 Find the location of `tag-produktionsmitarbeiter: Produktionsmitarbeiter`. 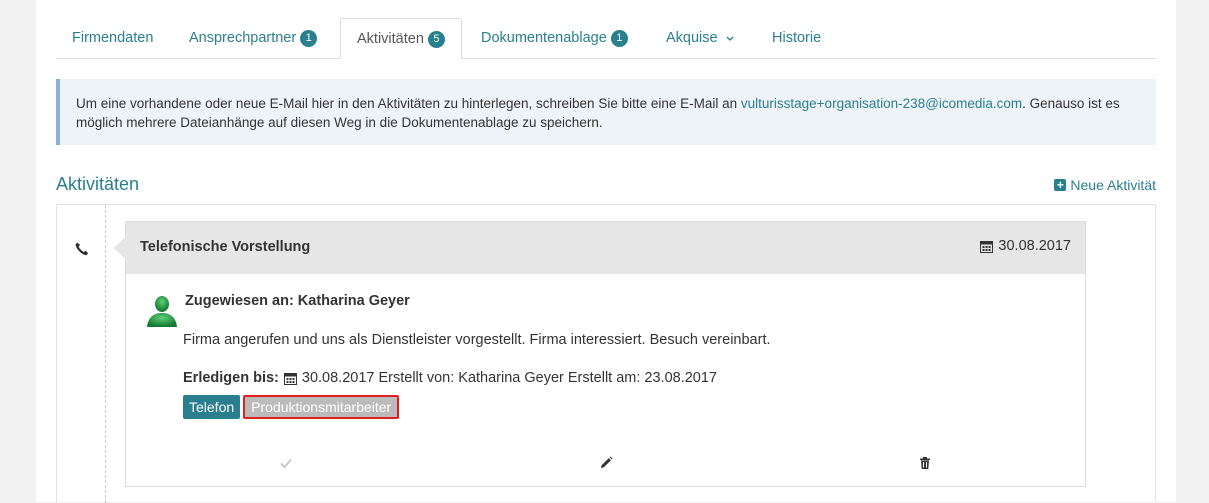

tag-produktionsmitarbeiter: Produktionsmitarbeiter is located at coordinates (321, 407).